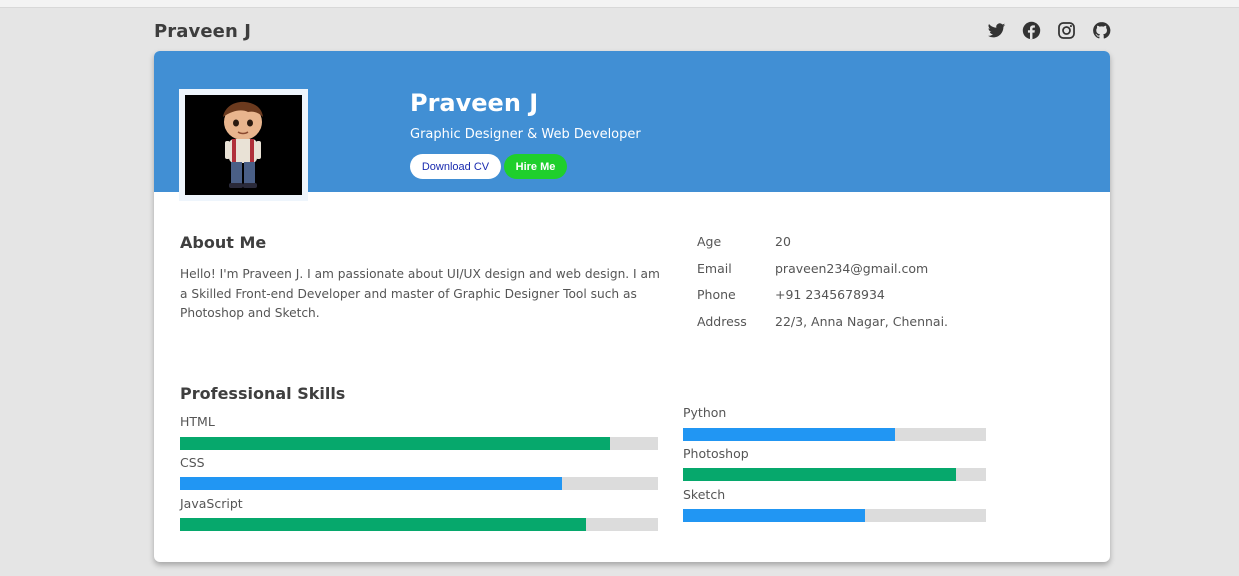 The image size is (1239, 576). What do you see at coordinates (1066, 30) in the screenshot?
I see `instagram-icon` at bounding box center [1066, 30].